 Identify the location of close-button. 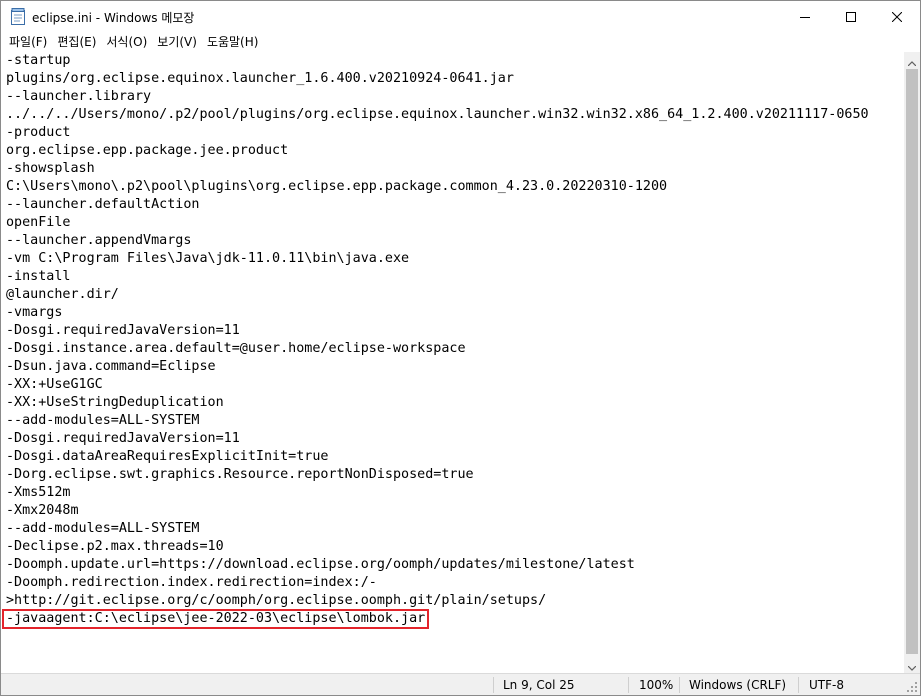
(897, 16).